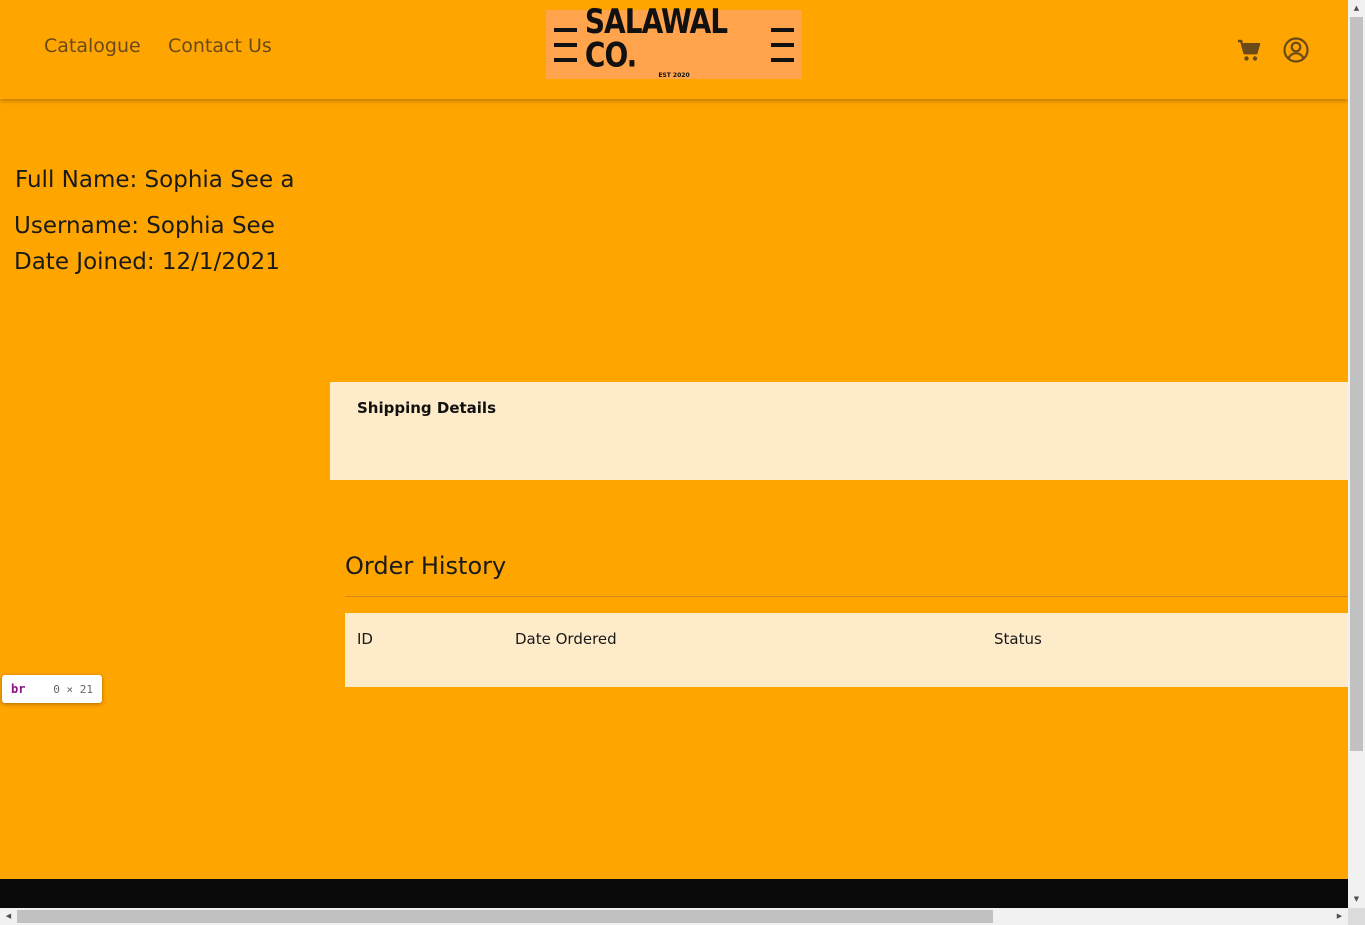 The width and height of the screenshot is (1365, 925). What do you see at coordinates (839, 431) in the screenshot?
I see `shipping-details-panel: Shipping Details` at bounding box center [839, 431].